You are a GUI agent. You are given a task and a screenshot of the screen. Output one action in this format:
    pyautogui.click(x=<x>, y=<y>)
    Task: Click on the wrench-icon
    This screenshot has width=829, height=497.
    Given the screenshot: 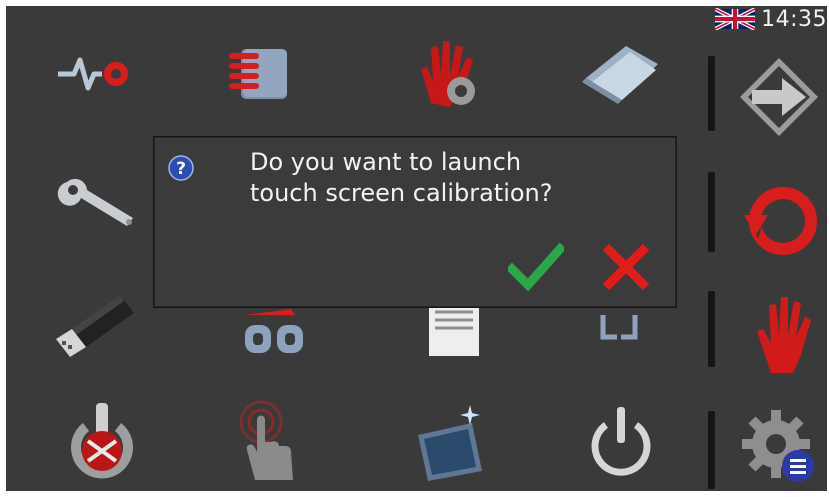 What is the action you would take?
    pyautogui.click(x=95, y=202)
    